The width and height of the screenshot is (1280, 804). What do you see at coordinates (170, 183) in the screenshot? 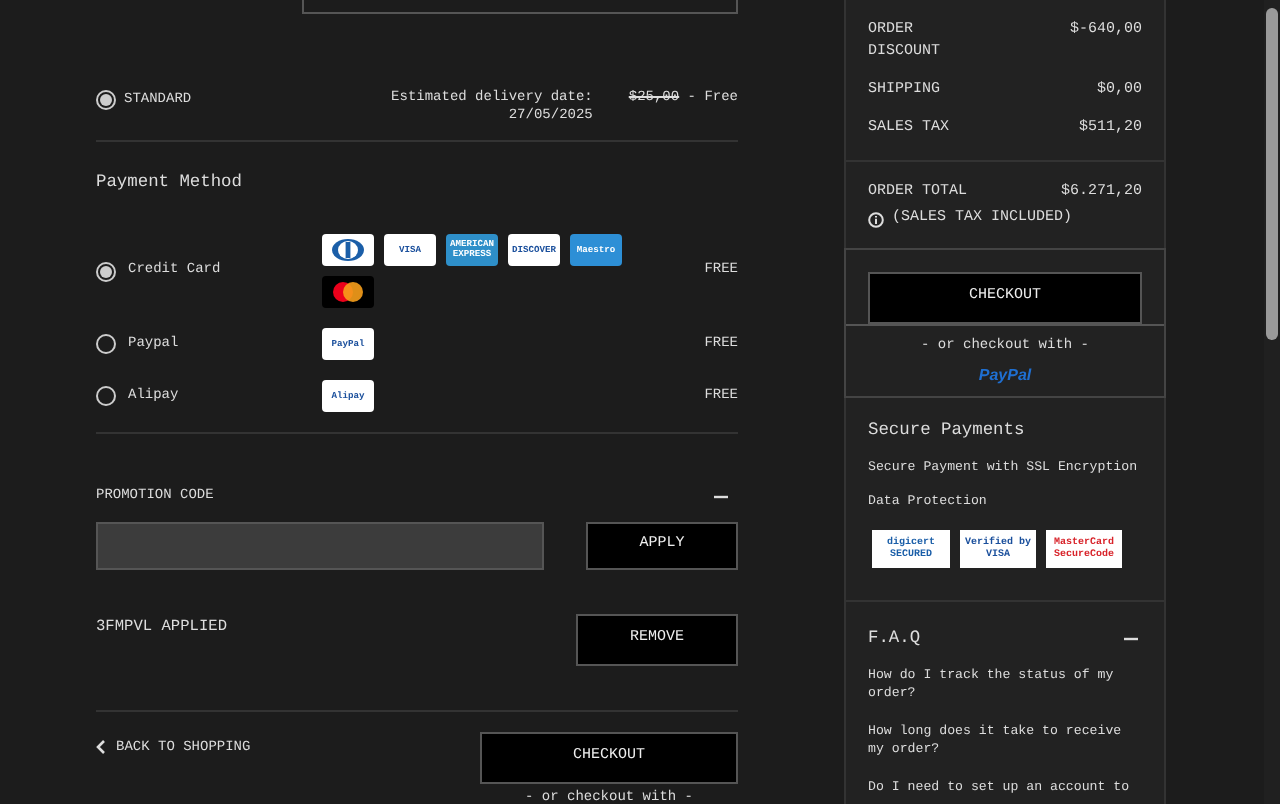
I see `section-heading: Payment Method` at bounding box center [170, 183].